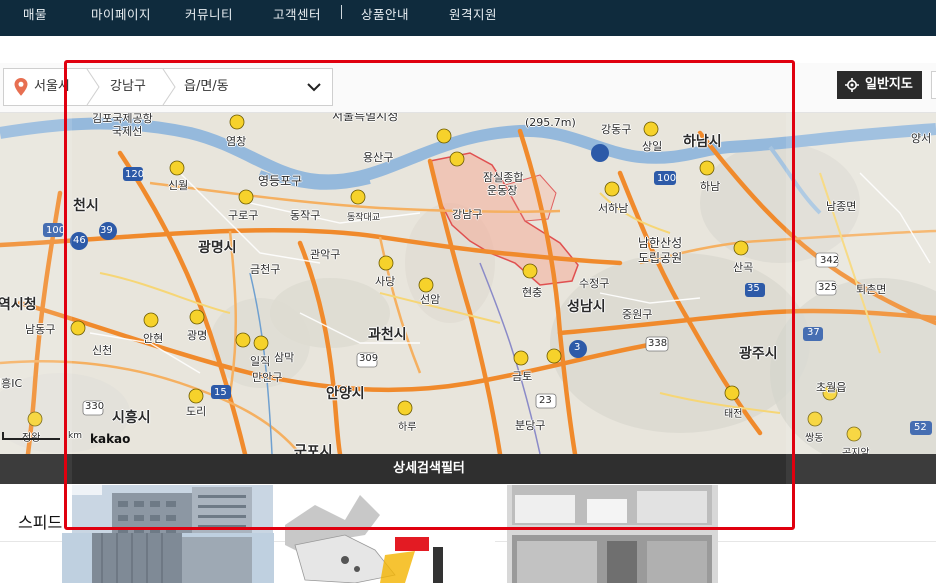  I want to click on map-label: 현충, so click(532, 292).